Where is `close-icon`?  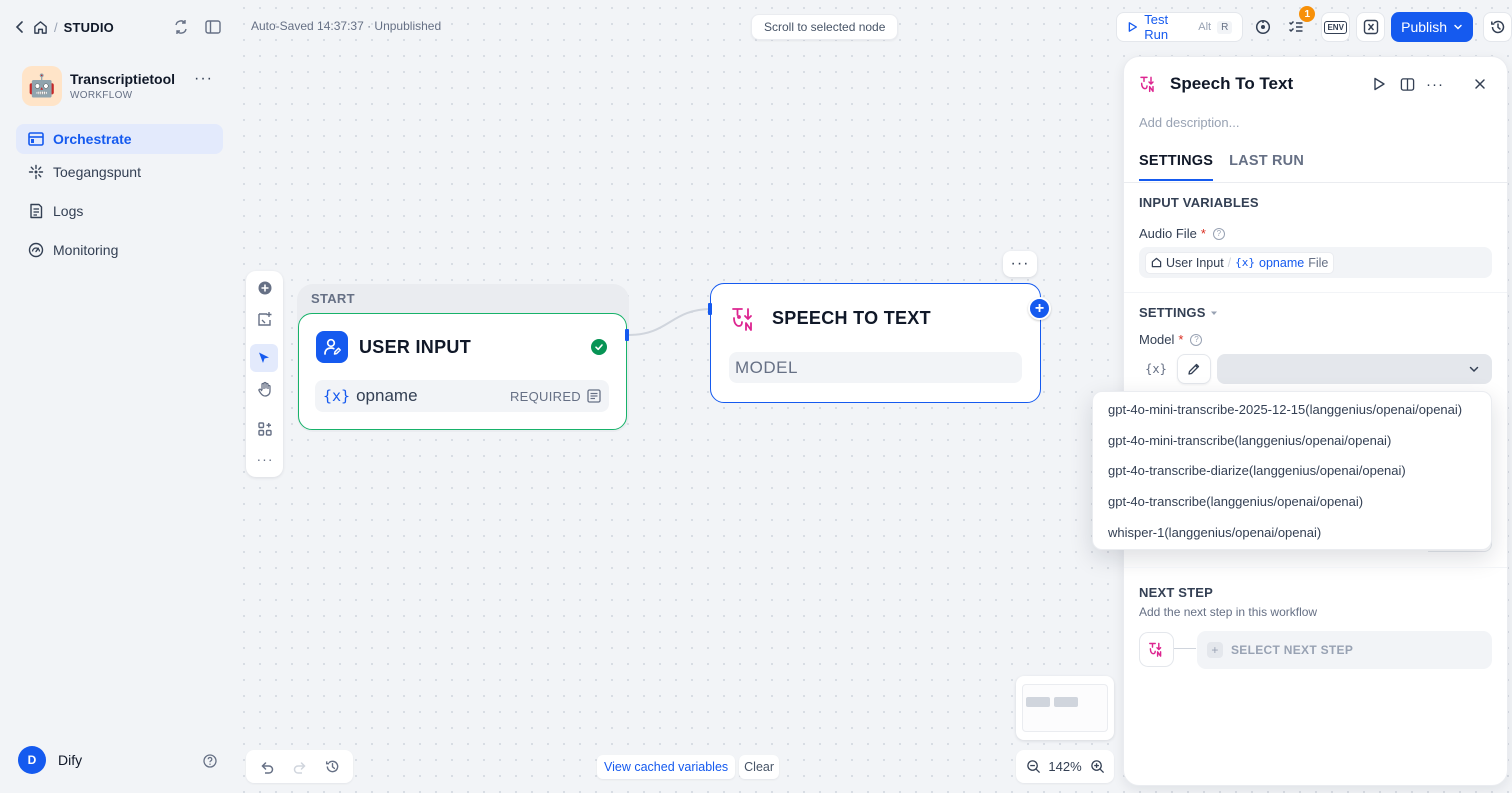 close-icon is located at coordinates (1480, 84).